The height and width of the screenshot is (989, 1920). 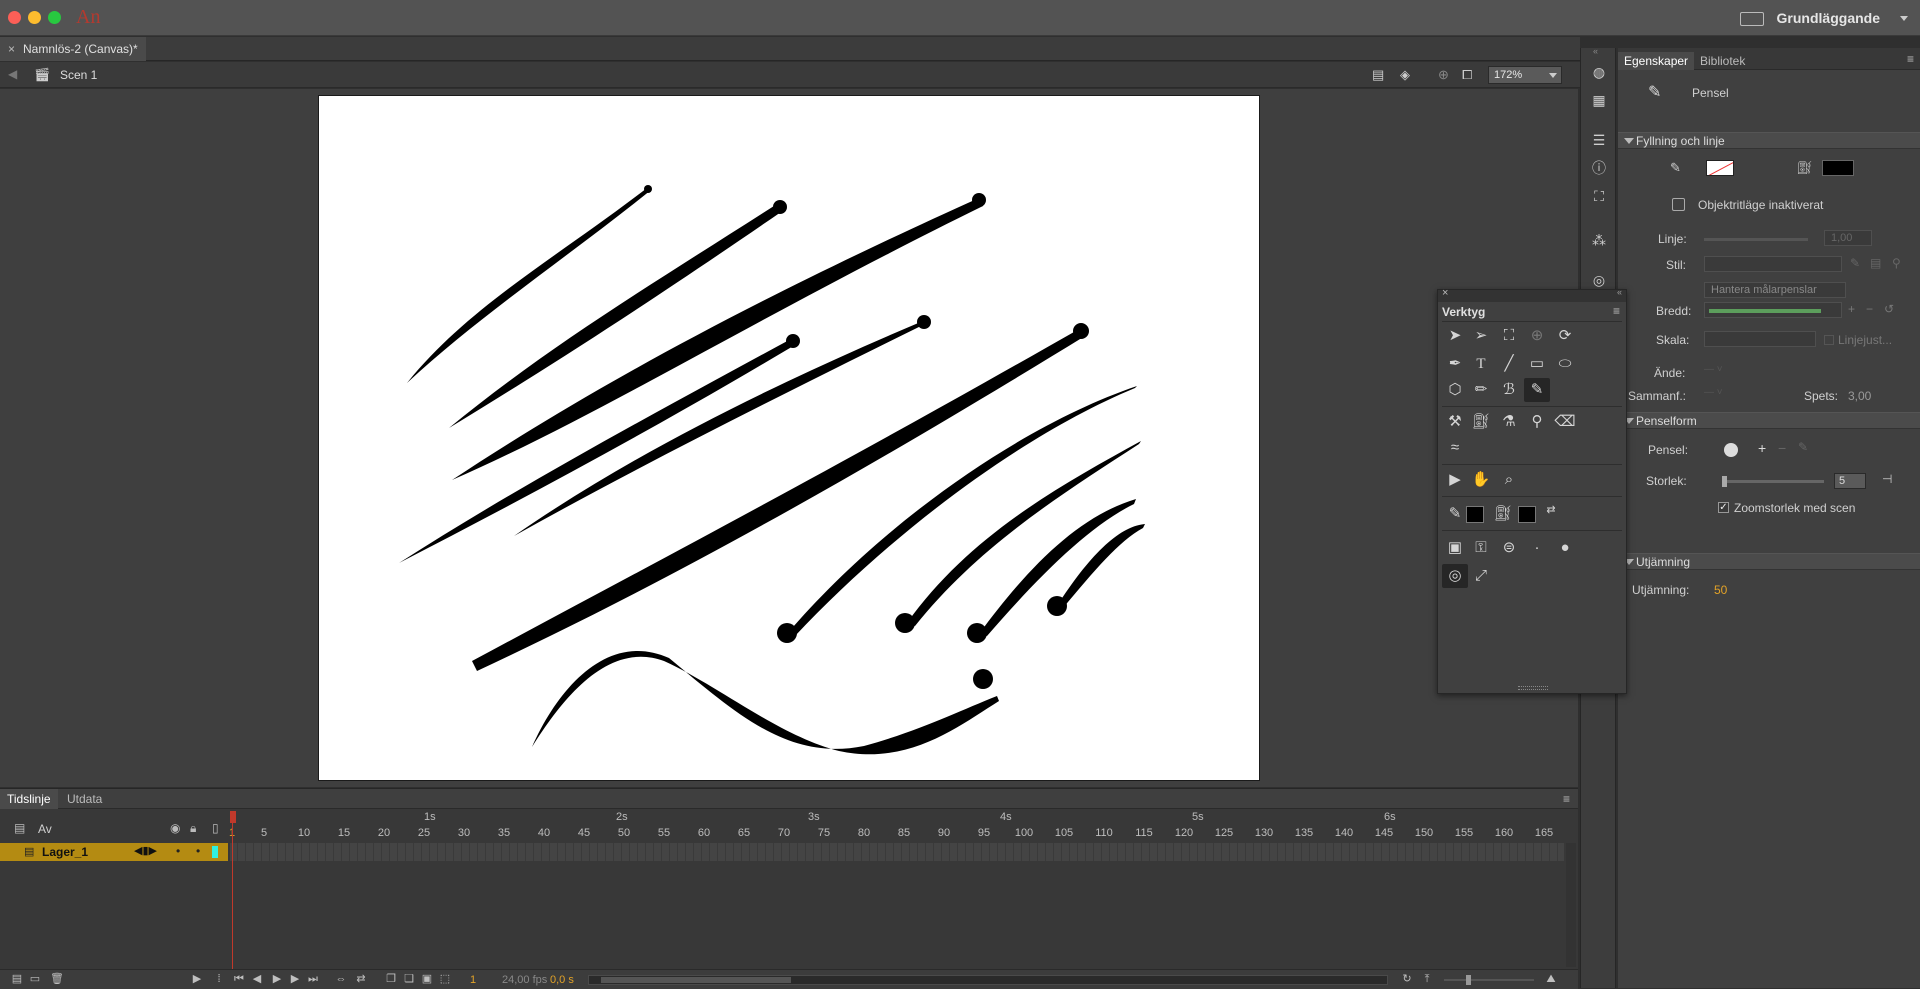 I want to click on minimize-window-button, so click(x=34, y=17).